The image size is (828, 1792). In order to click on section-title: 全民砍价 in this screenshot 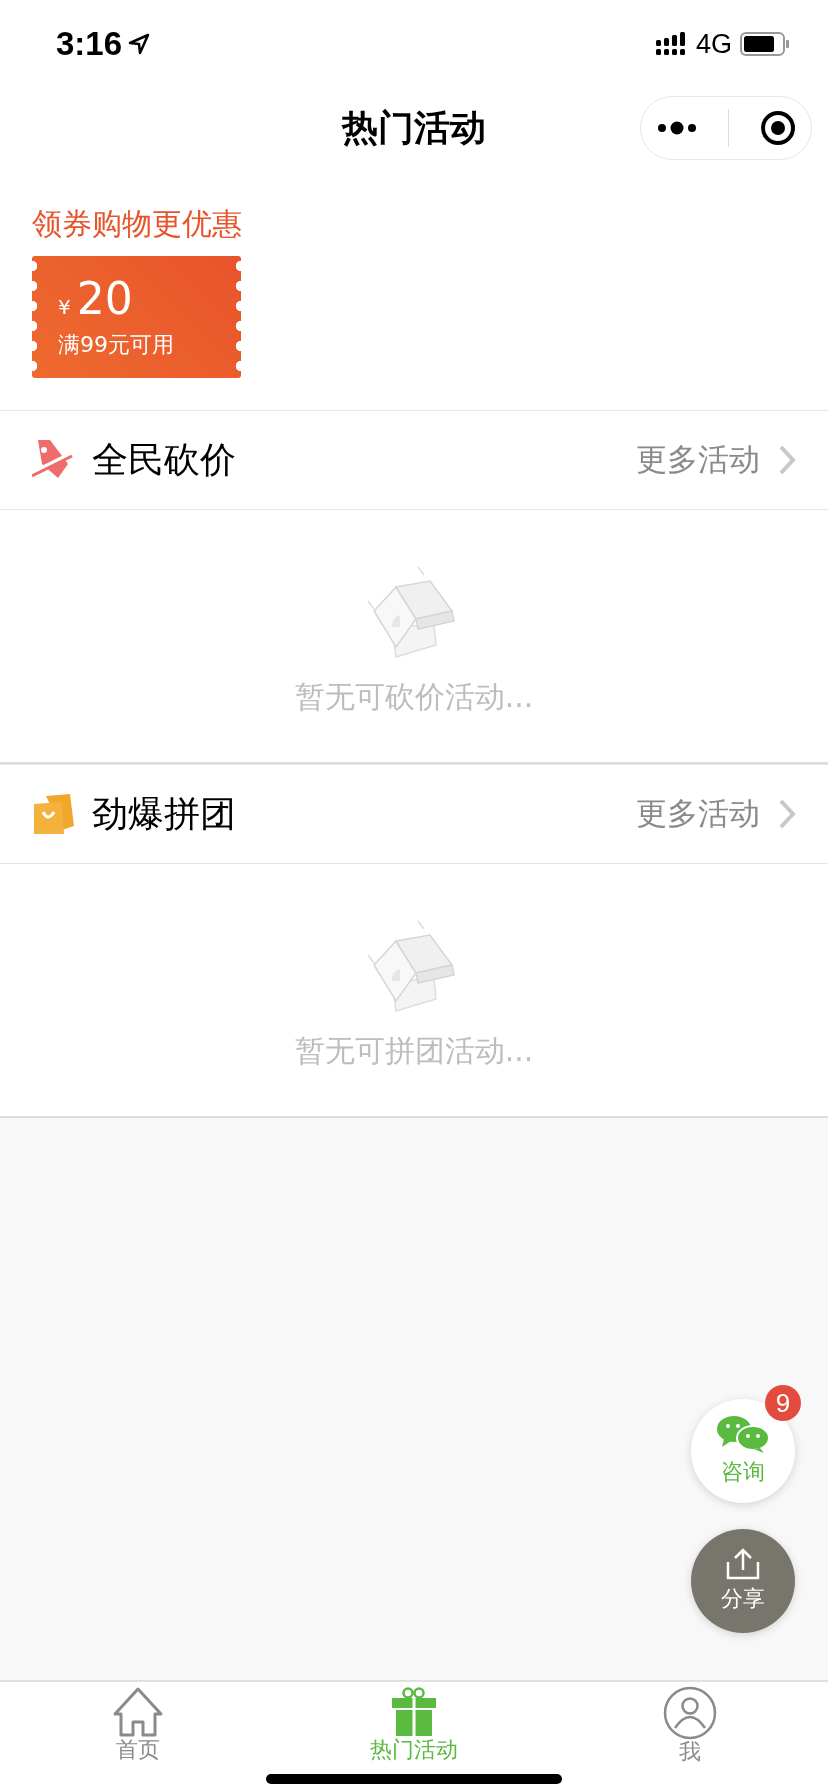, I will do `click(164, 459)`.